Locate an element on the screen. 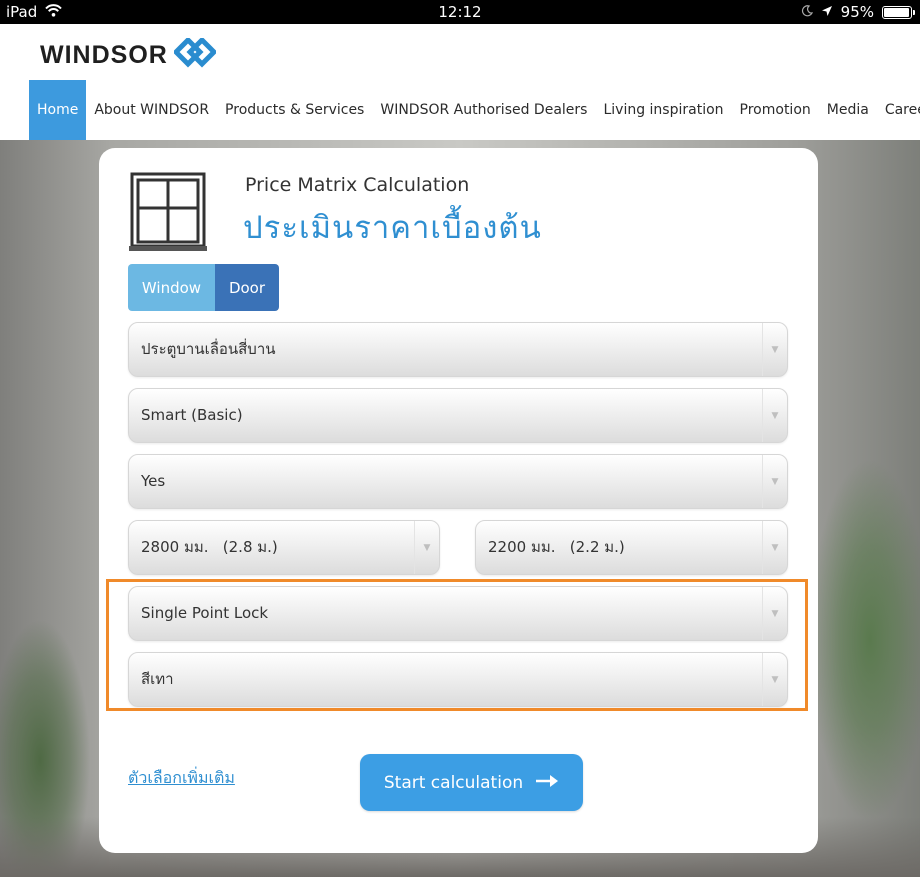  logo-diamond-icon is located at coordinates (195, 54).